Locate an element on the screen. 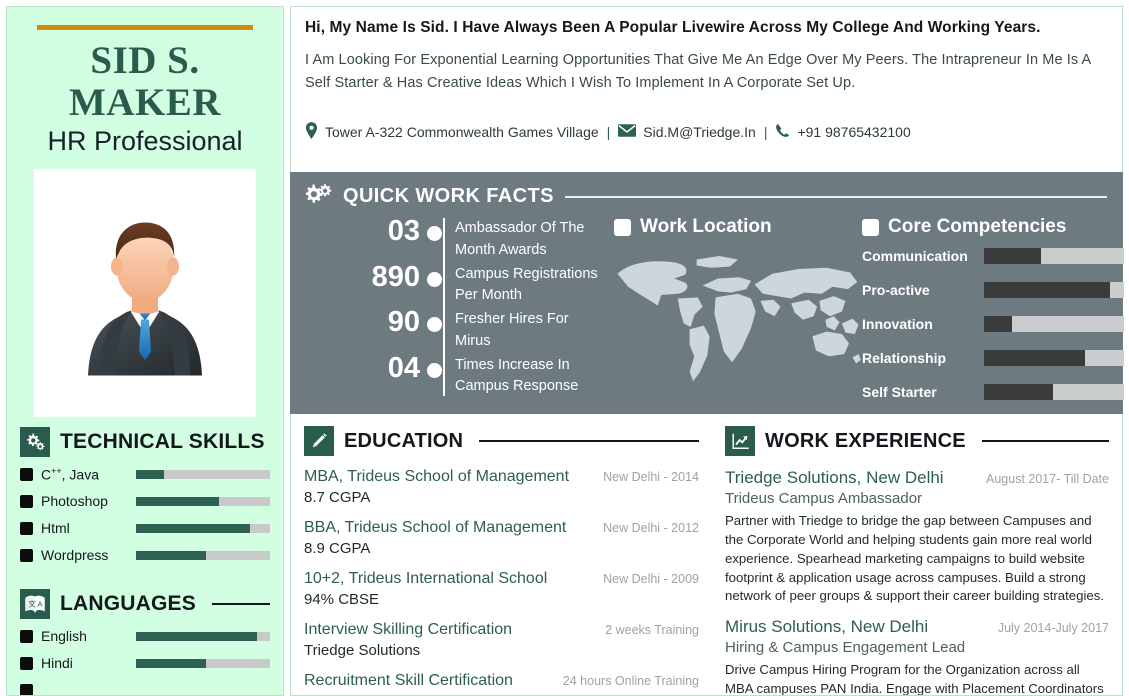  work-location-column: Work Location is located at coordinates (734, 315).